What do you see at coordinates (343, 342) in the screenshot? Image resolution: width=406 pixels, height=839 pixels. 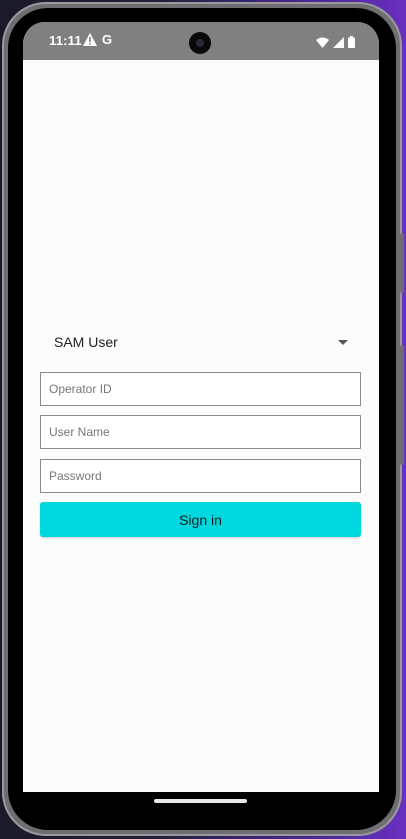 I see `chevron-down-icon` at bounding box center [343, 342].